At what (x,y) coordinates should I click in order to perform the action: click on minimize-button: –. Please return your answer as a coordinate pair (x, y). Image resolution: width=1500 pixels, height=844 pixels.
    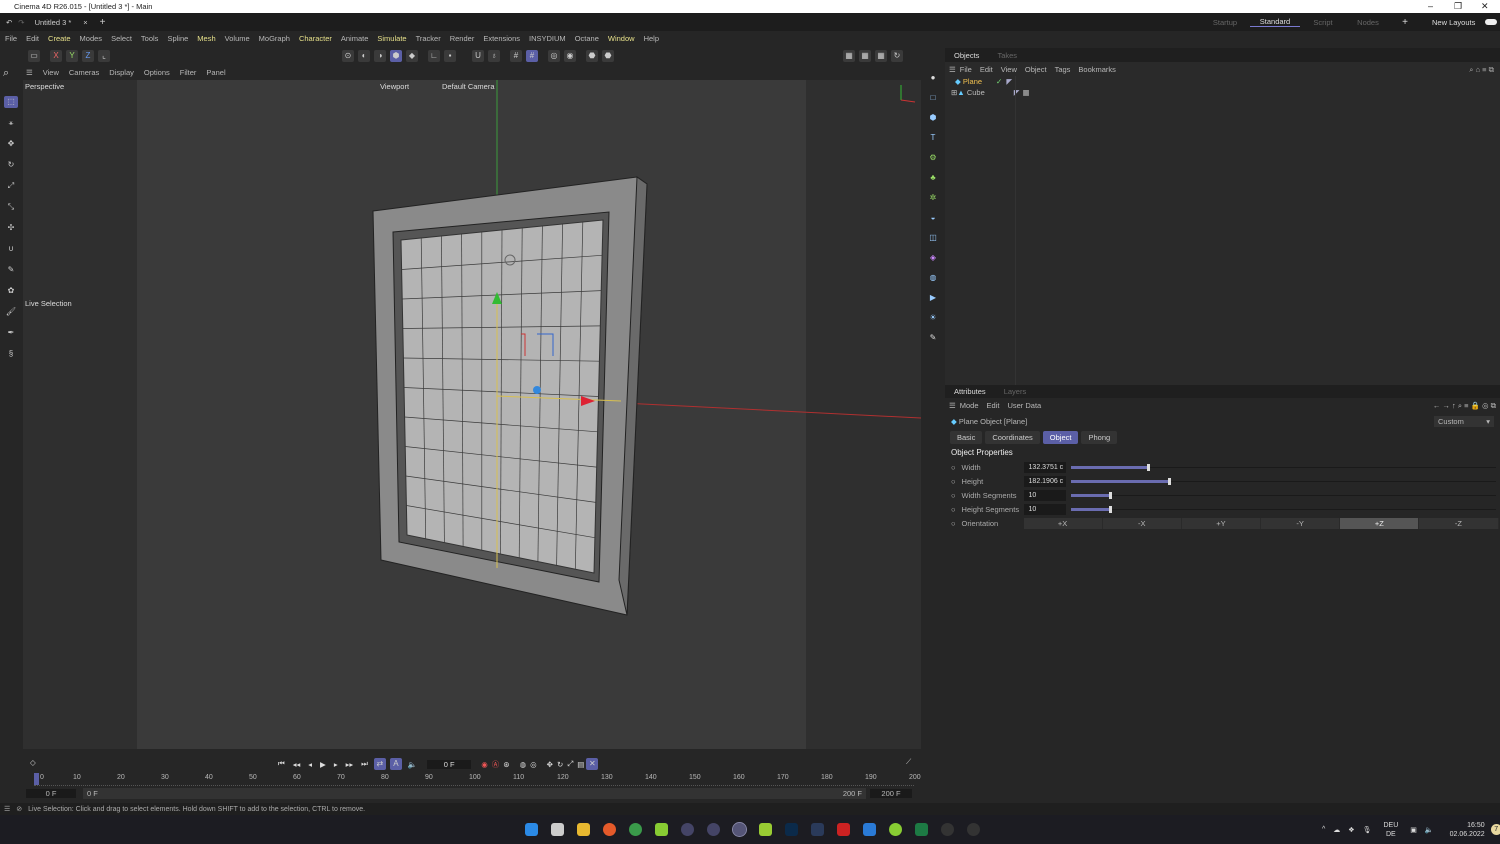
    Looking at the image, I should click on (1430, 6).